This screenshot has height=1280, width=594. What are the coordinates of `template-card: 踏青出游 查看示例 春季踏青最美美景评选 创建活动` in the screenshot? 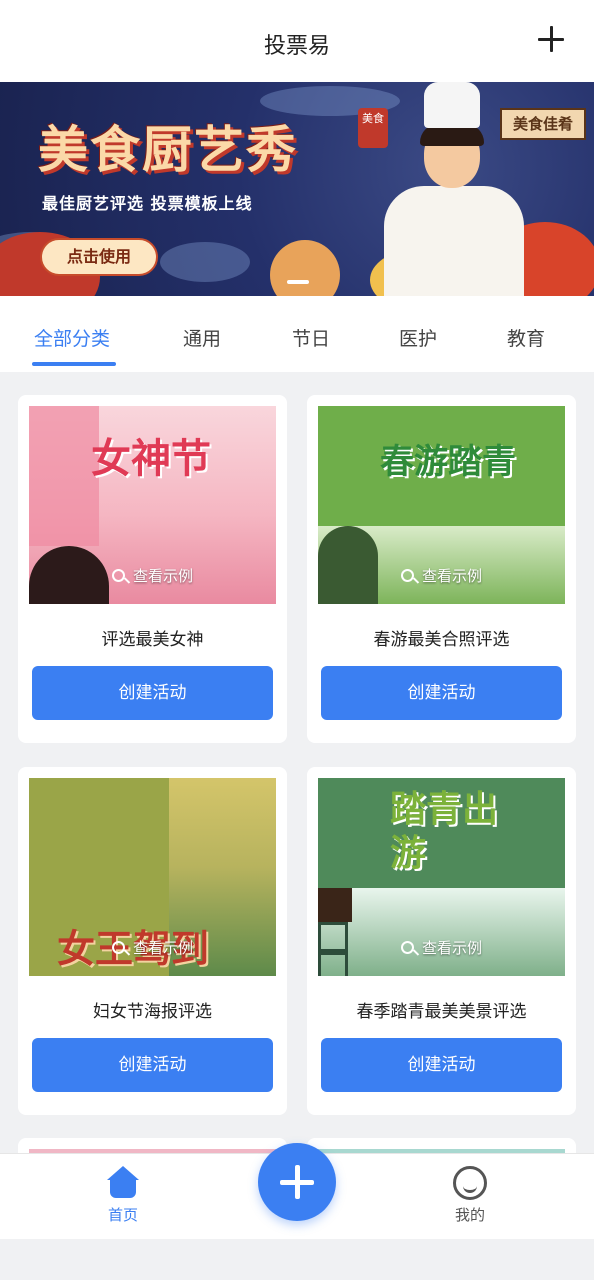 It's located at (441, 941).